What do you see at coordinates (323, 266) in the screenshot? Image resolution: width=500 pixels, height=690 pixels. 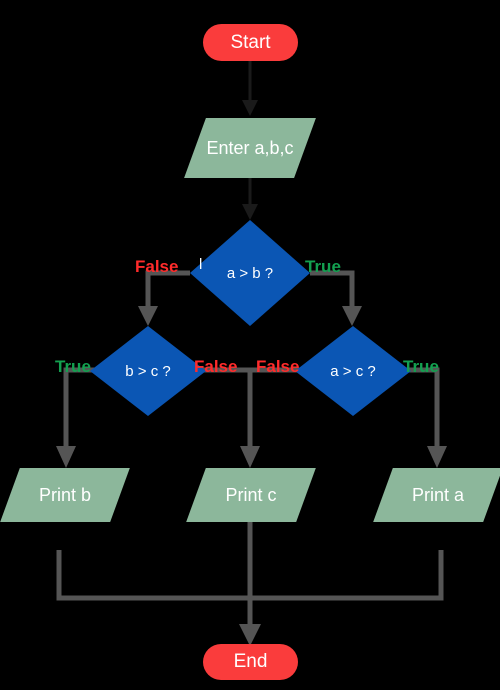 I see `edge-label-ab-true: True` at bounding box center [323, 266].